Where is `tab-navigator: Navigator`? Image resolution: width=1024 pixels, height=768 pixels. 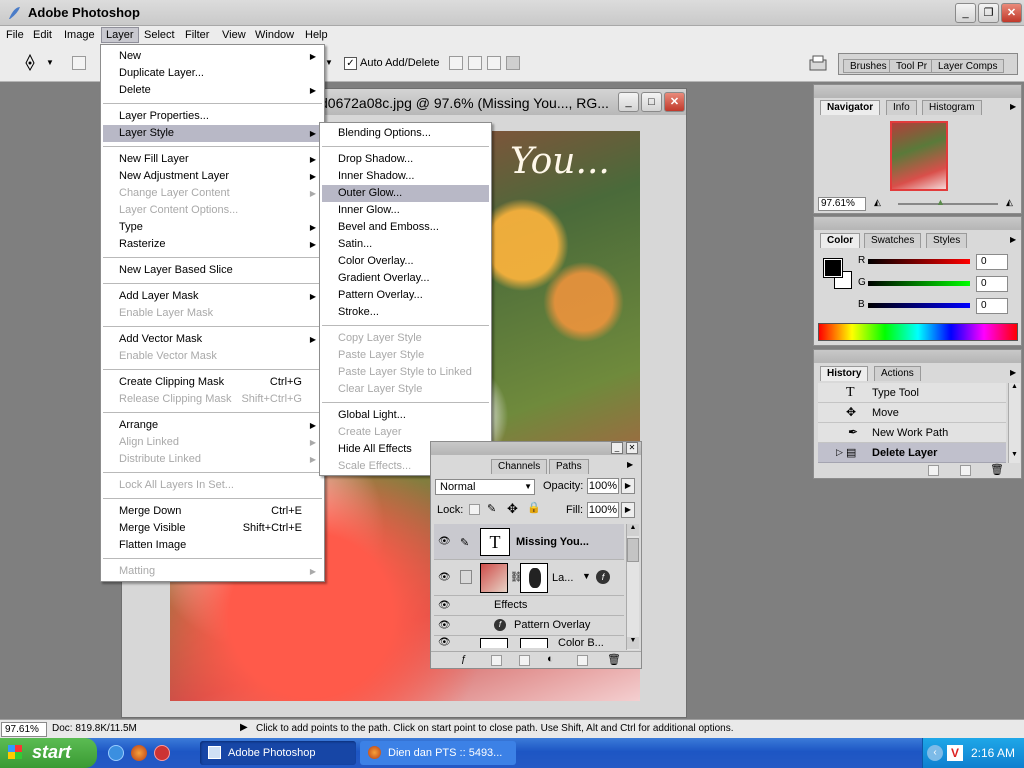 tab-navigator: Navigator is located at coordinates (850, 107).